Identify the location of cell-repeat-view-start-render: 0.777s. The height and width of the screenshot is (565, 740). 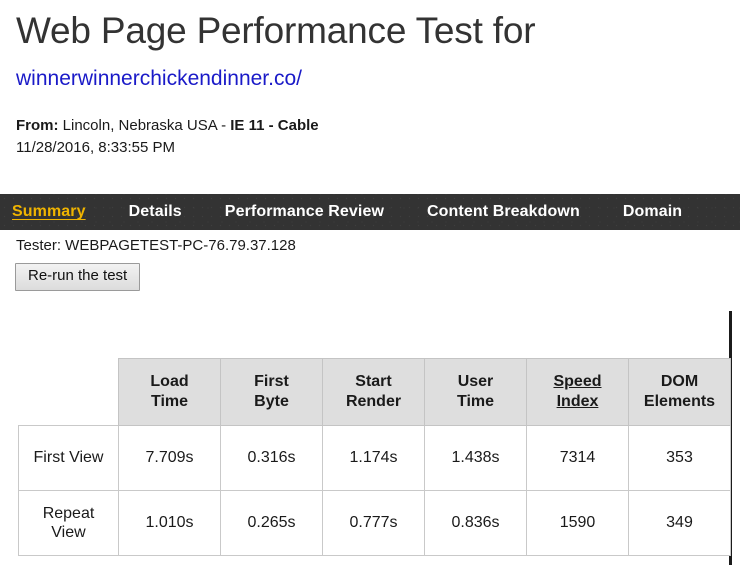
(373, 523).